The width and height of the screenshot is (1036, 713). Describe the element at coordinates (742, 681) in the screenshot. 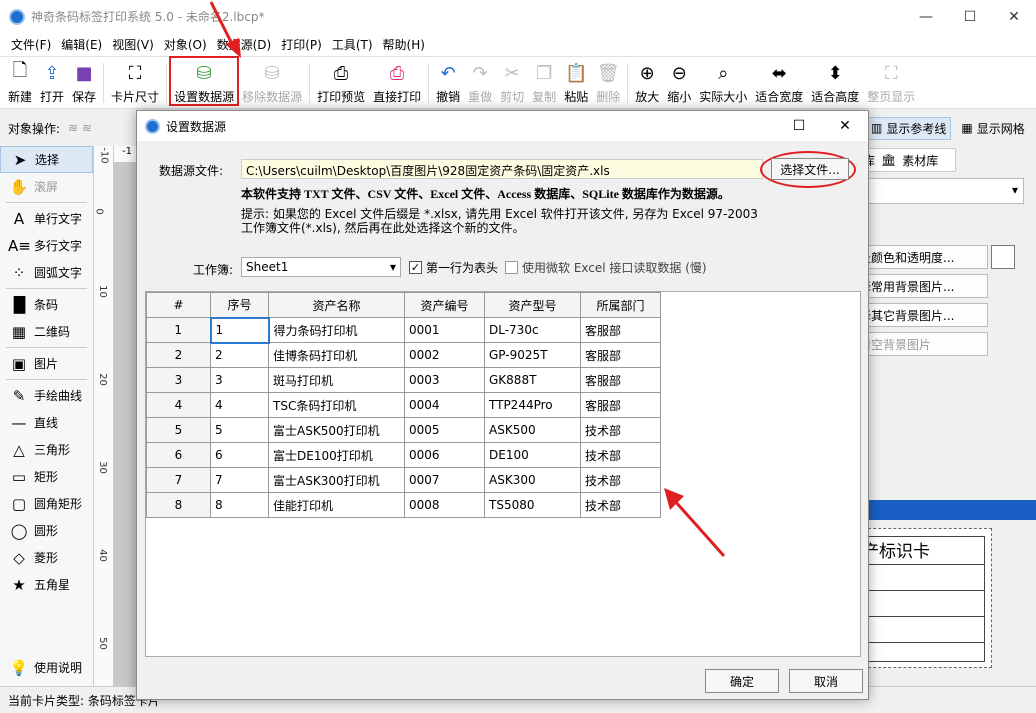

I see `ok-button: 确定` at that location.